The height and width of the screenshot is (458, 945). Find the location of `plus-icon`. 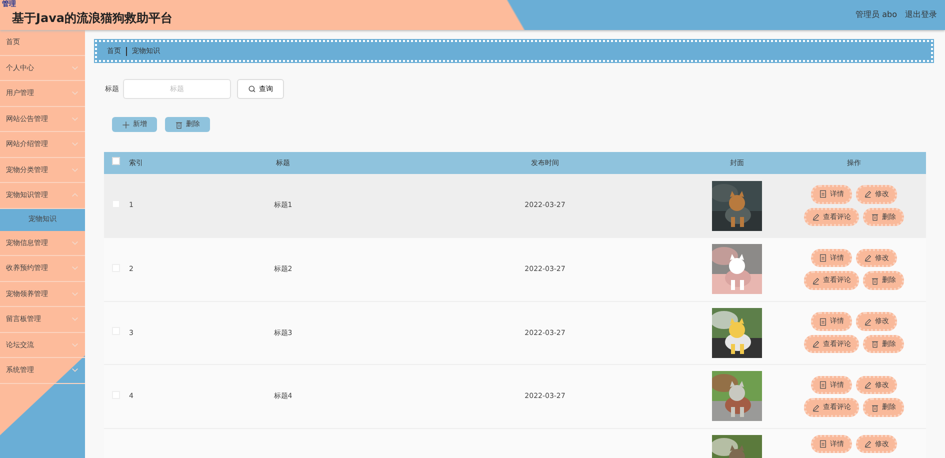

plus-icon is located at coordinates (126, 124).